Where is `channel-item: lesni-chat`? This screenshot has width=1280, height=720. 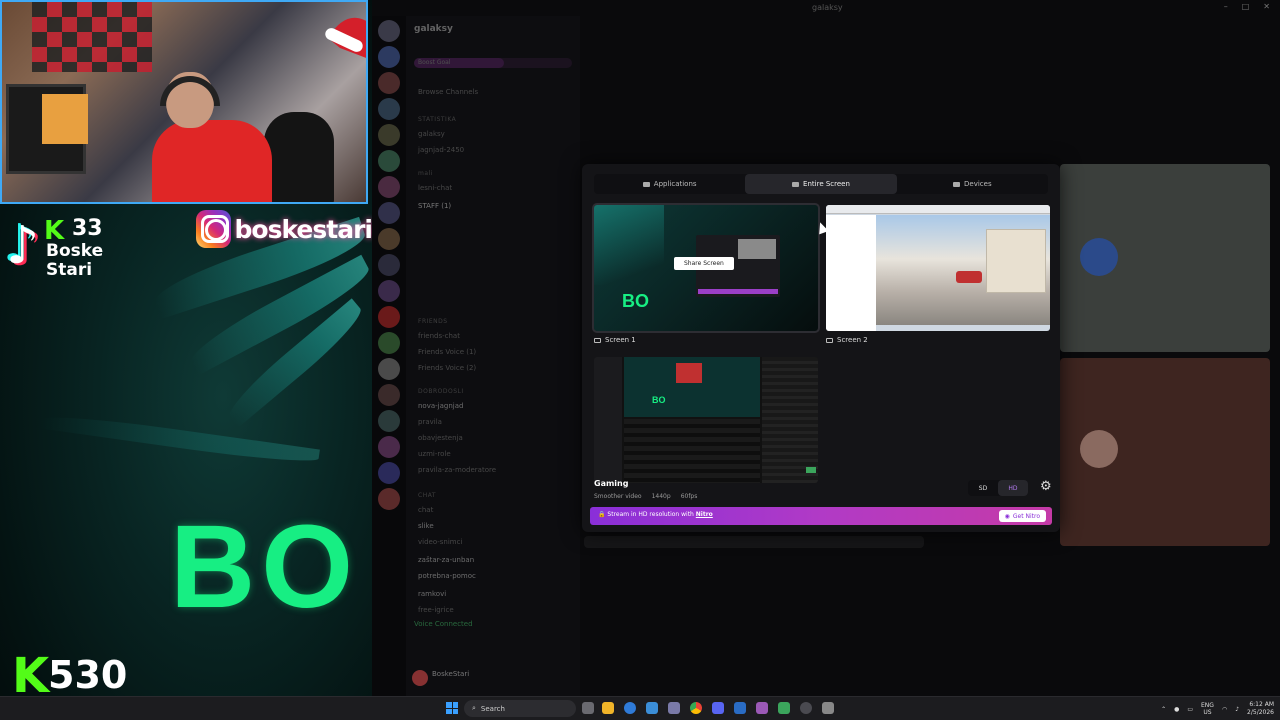
channel-item: lesni-chat is located at coordinates (435, 188).